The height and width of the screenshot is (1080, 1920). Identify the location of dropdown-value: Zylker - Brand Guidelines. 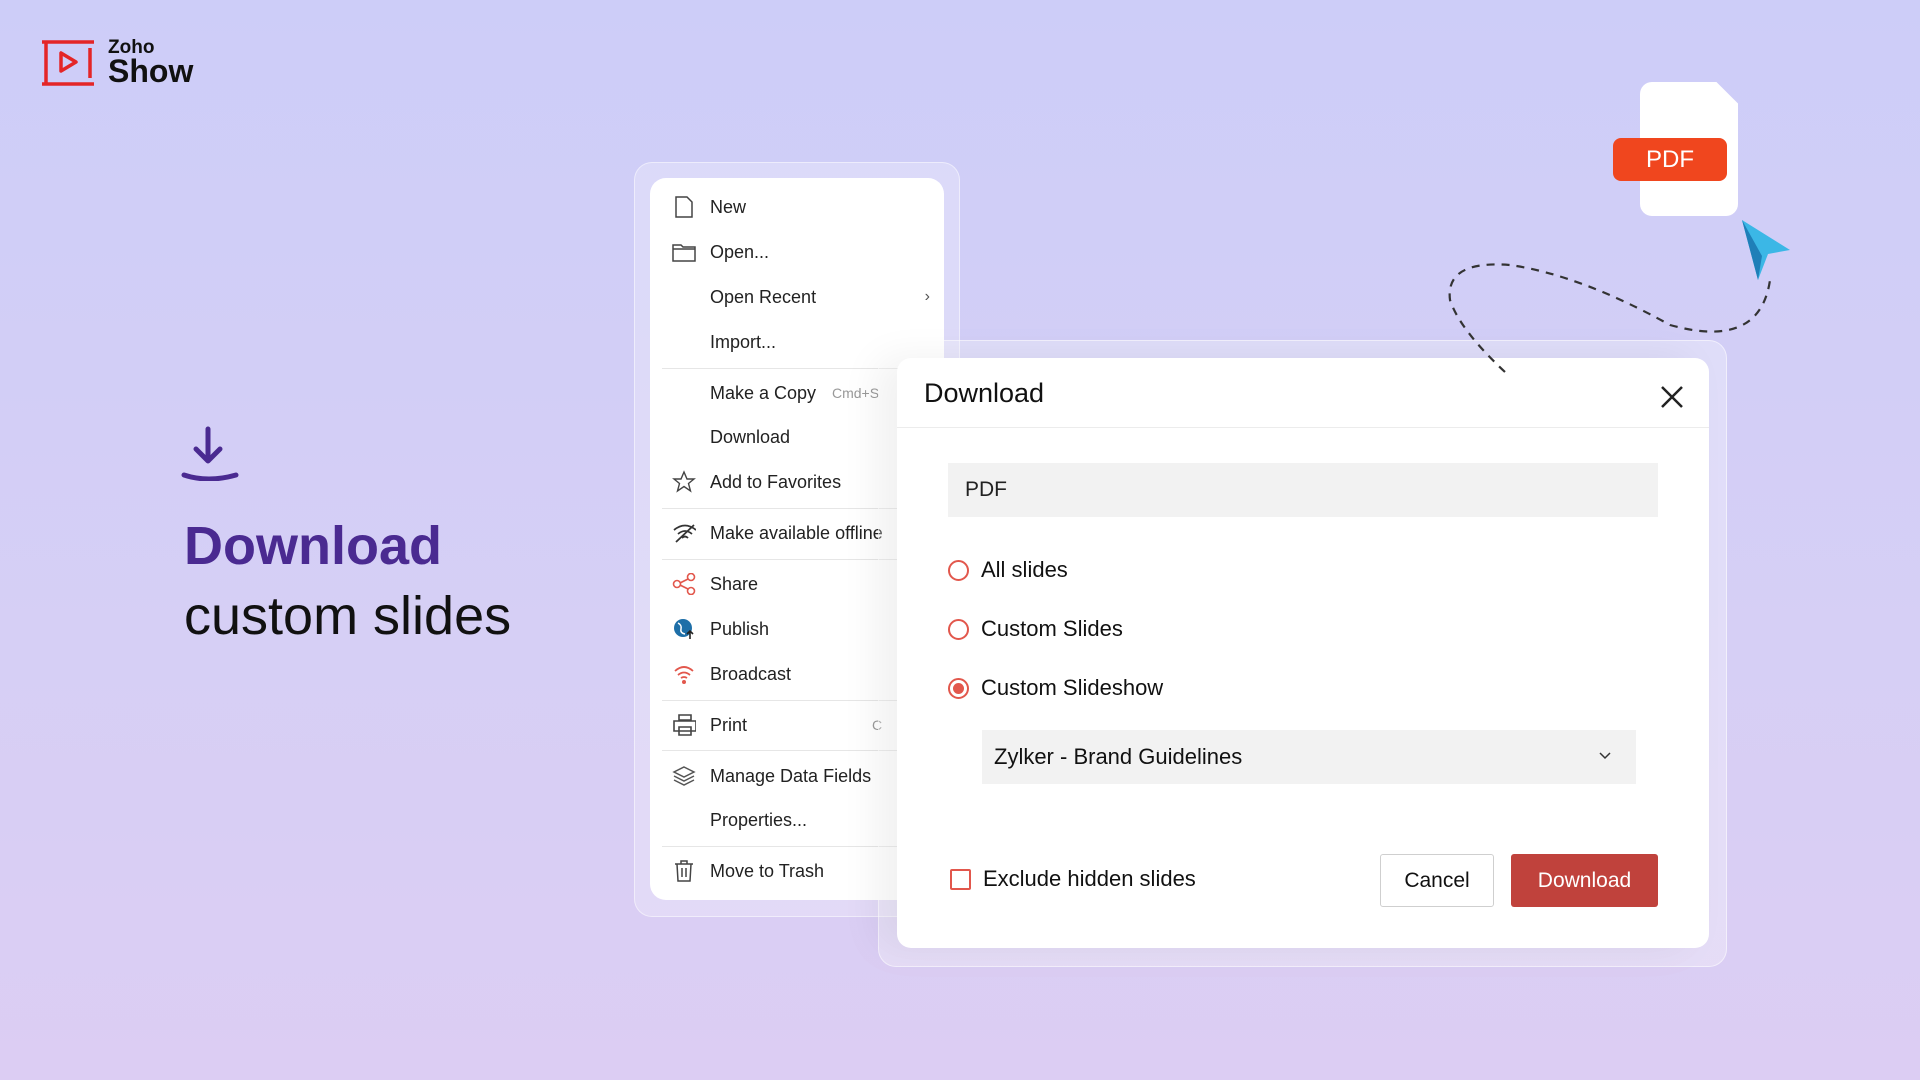
(1118, 756).